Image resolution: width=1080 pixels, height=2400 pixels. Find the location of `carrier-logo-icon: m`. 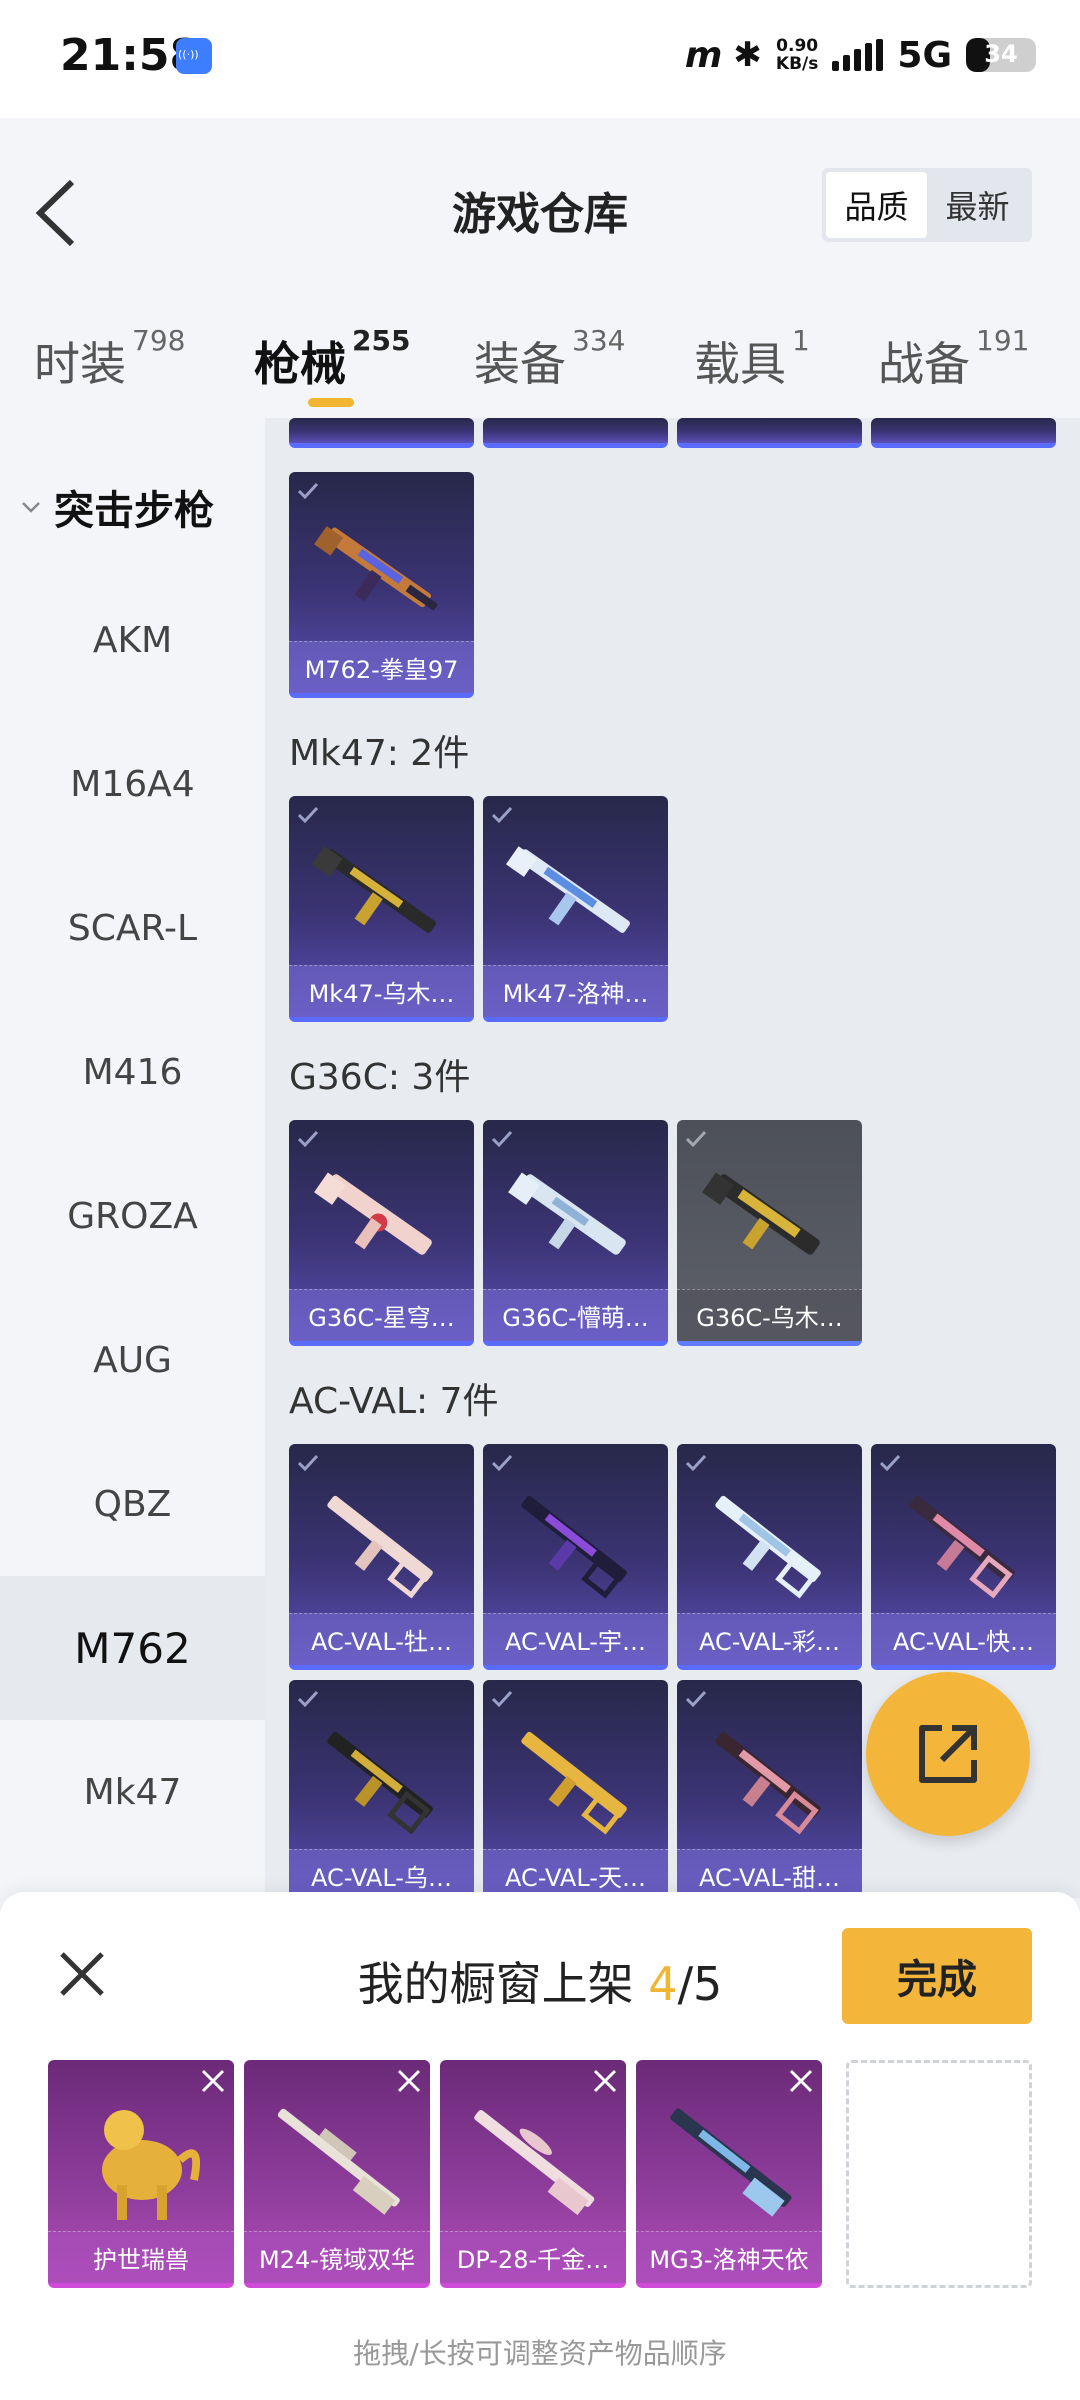

carrier-logo-icon: m is located at coordinates (703, 55).